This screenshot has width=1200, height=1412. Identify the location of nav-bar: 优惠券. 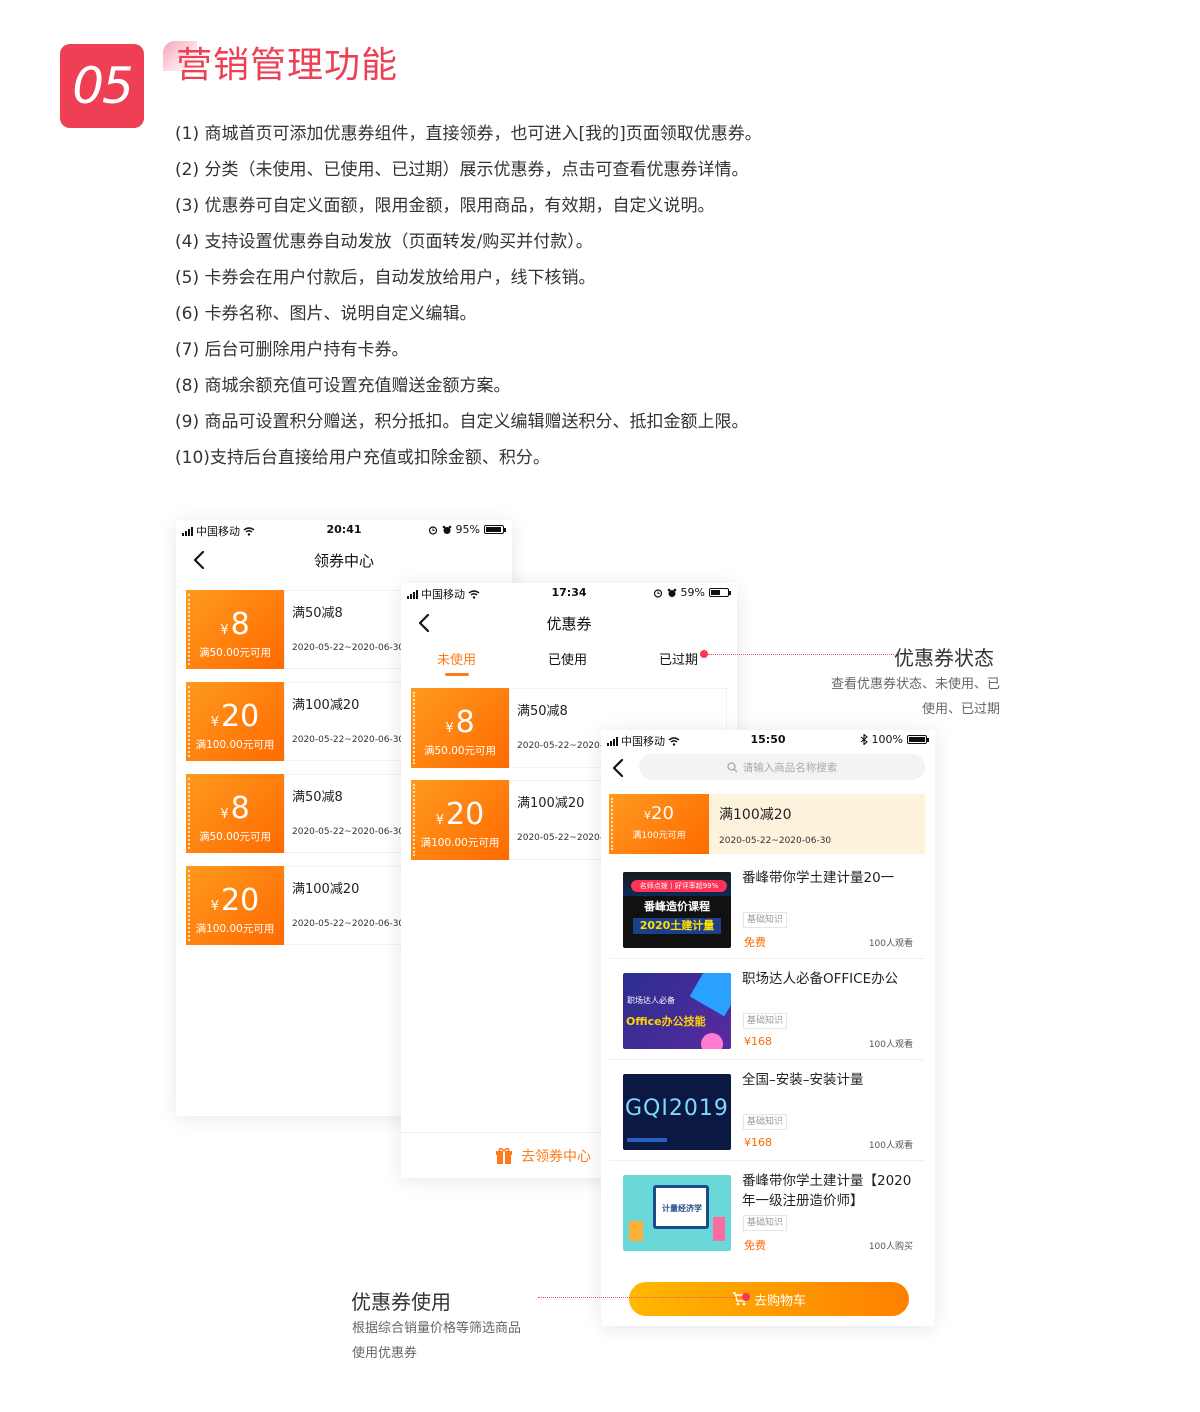
(569, 623).